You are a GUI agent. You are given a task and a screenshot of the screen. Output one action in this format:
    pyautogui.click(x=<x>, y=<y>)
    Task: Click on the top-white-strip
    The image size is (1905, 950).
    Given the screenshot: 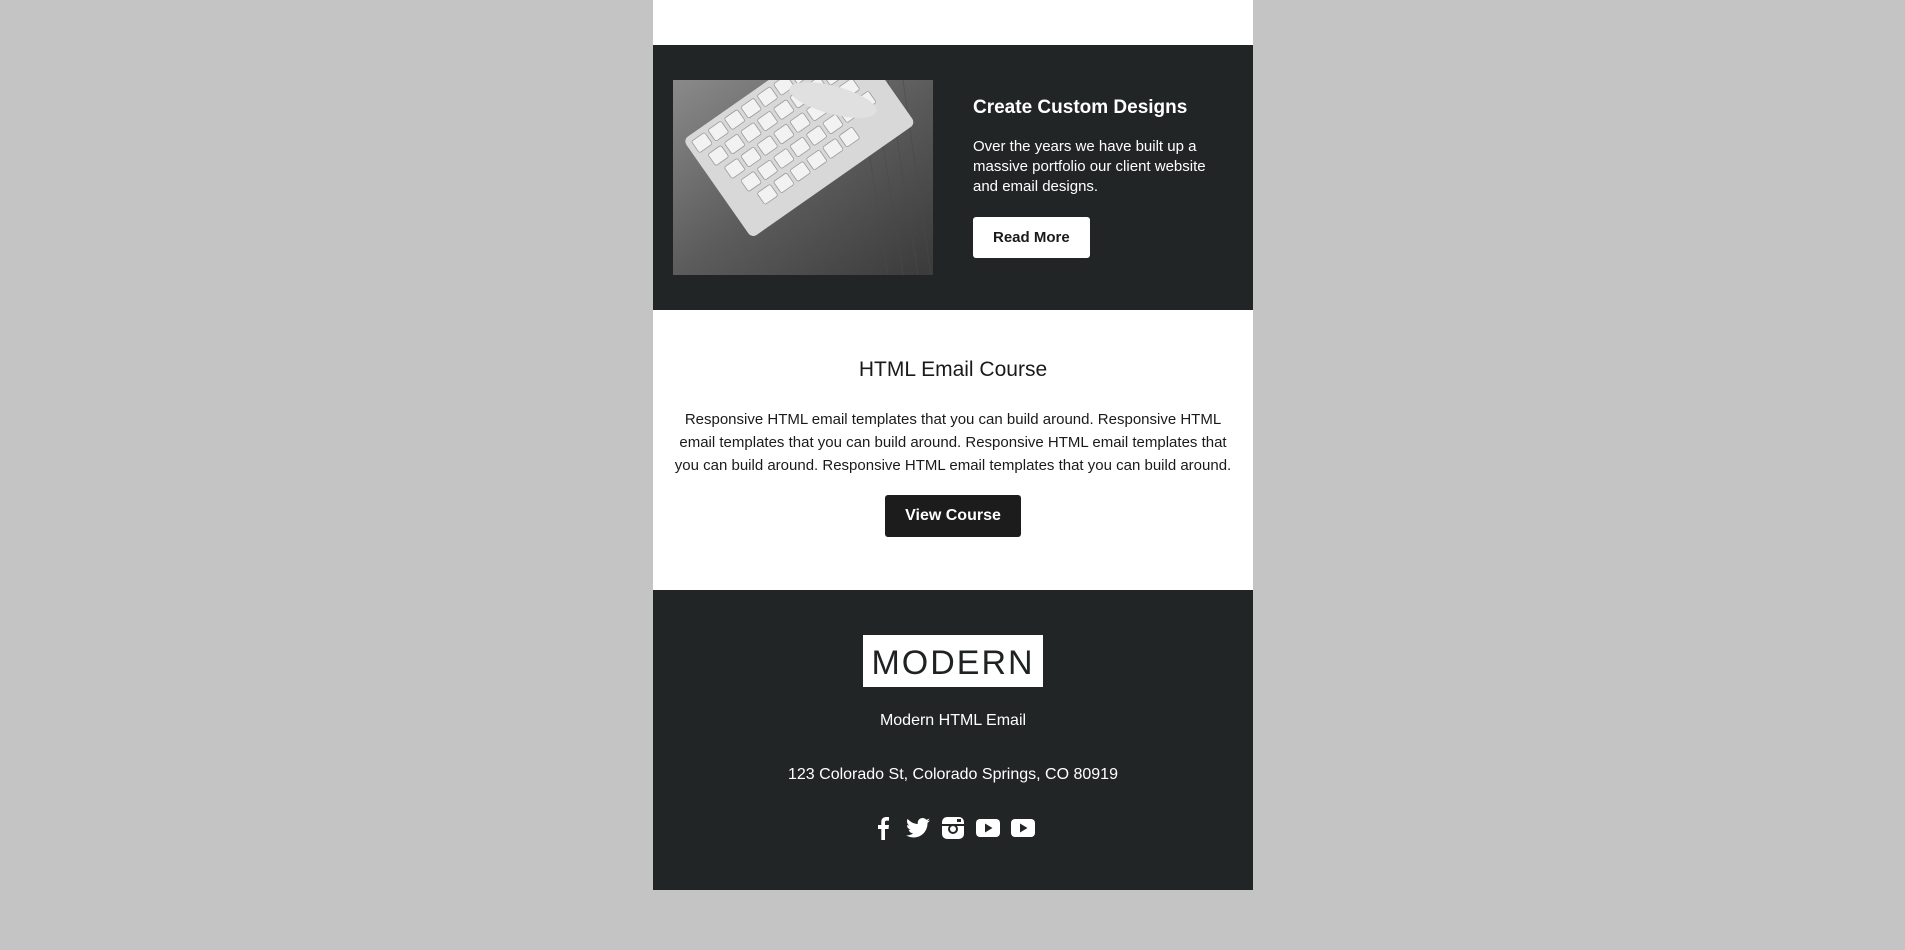 What is the action you would take?
    pyautogui.click(x=953, y=22)
    